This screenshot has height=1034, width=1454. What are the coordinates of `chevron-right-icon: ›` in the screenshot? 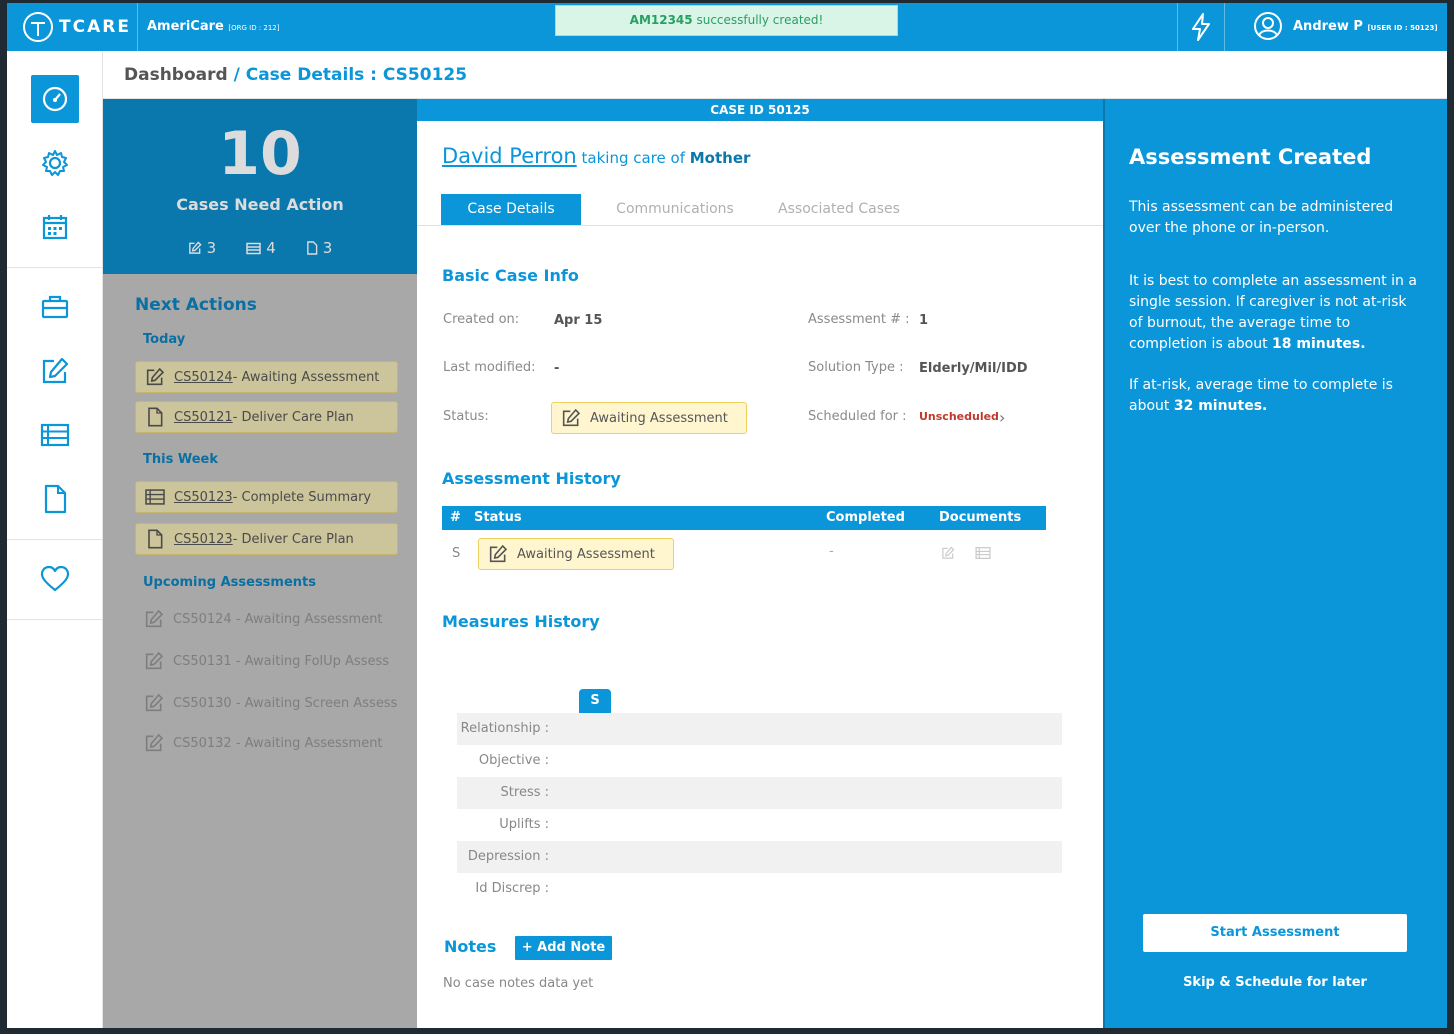 It's located at (1002, 417).